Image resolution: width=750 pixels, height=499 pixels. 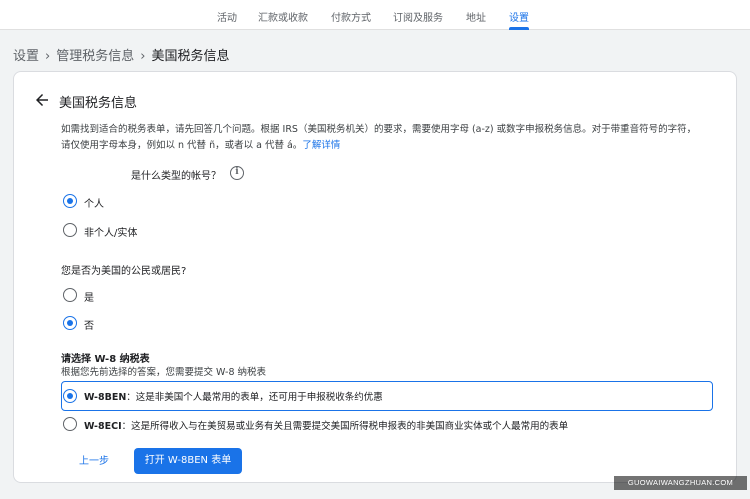 I want to click on w8ben-option: W-8BEN：这是非美国个人最常用的表单，还可用于申报税收条约优惠, so click(x=233, y=396).